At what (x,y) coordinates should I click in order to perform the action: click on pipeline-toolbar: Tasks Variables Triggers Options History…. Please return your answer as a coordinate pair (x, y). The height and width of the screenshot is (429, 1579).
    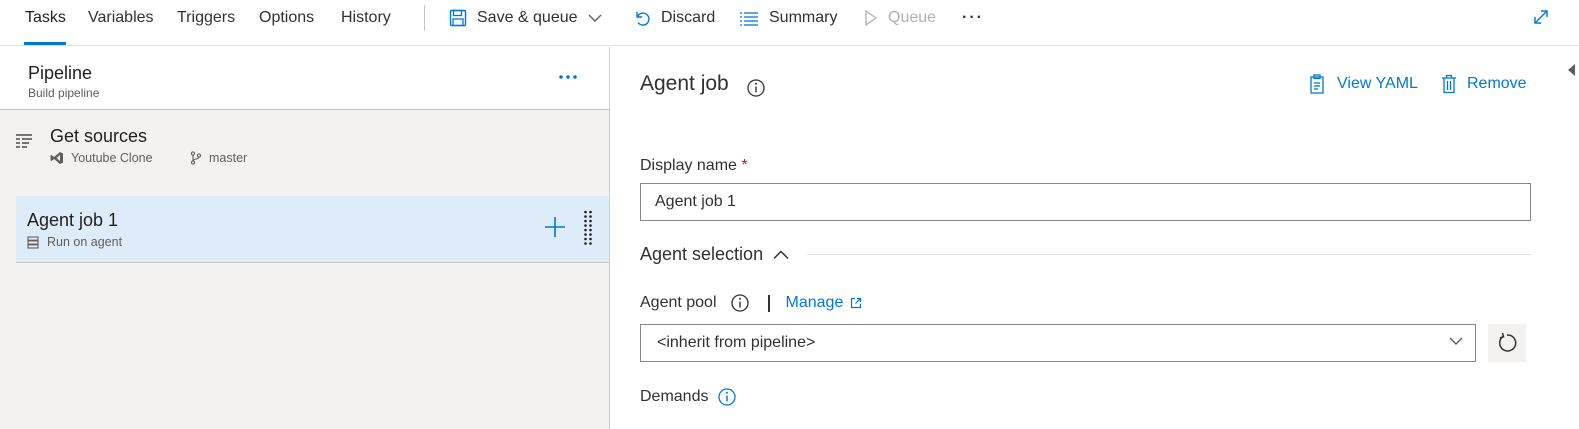
    Looking at the image, I should click on (789, 23).